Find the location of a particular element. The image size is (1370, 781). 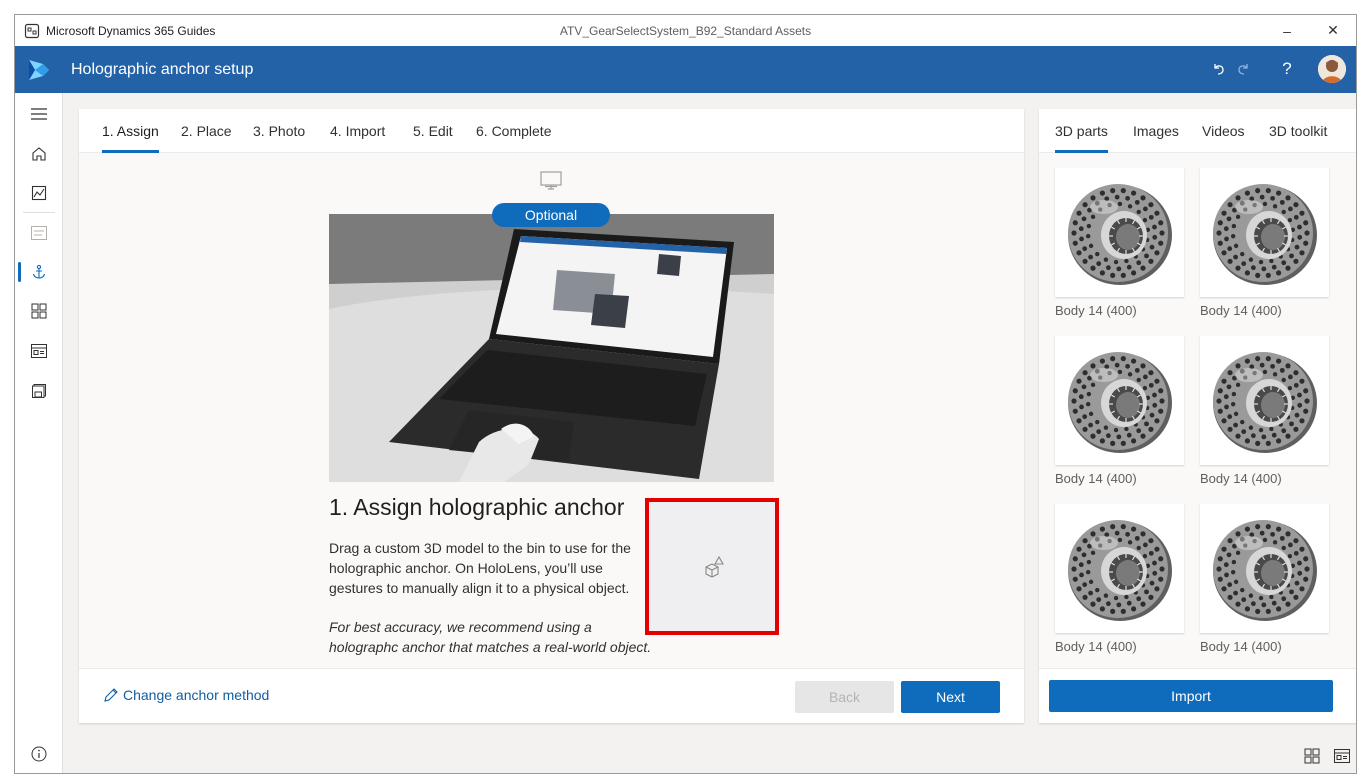

wizard-footer: Change anchor method Back Next is located at coordinates (551, 695).